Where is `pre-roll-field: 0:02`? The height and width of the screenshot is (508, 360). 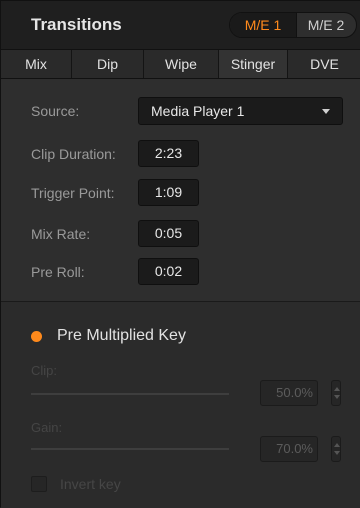 pre-roll-field: 0:02 is located at coordinates (168, 271).